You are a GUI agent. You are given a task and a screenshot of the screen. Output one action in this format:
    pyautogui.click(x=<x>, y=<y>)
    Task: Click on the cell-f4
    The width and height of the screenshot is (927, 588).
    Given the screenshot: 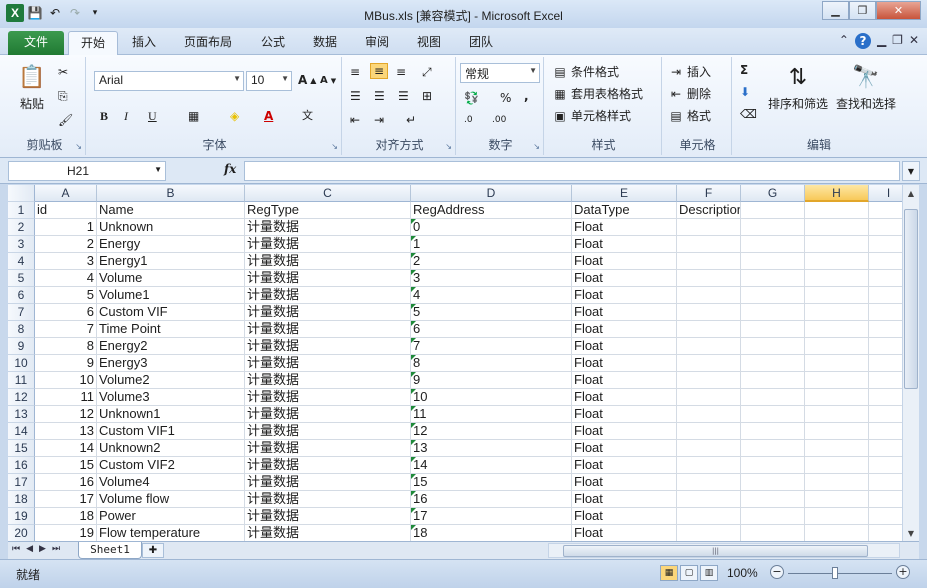 What is the action you would take?
    pyautogui.click(x=709, y=261)
    